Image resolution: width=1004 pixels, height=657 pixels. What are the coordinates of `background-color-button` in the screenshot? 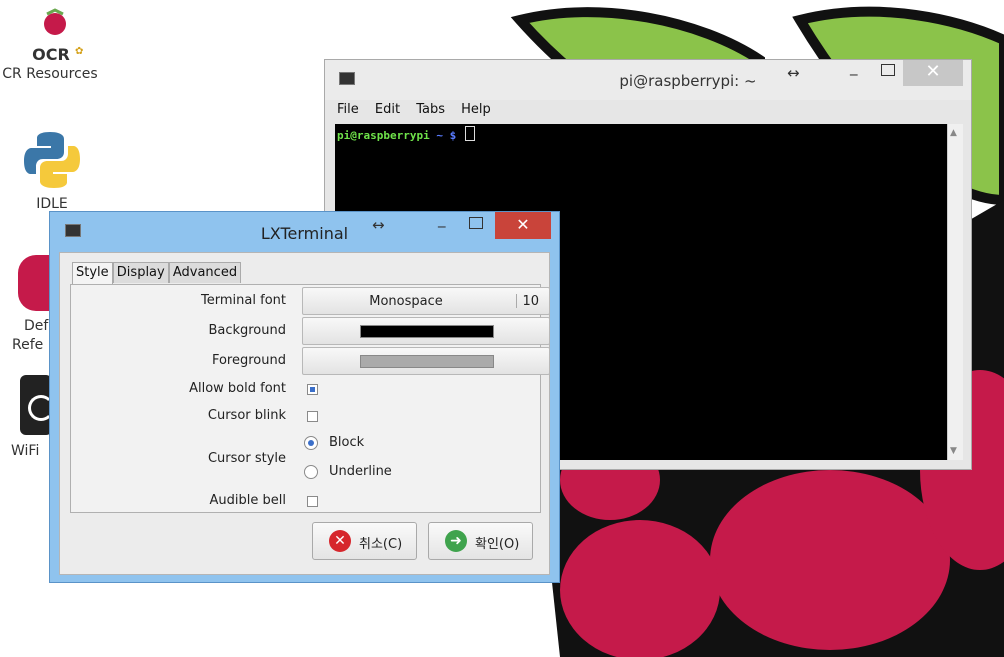 It's located at (426, 331).